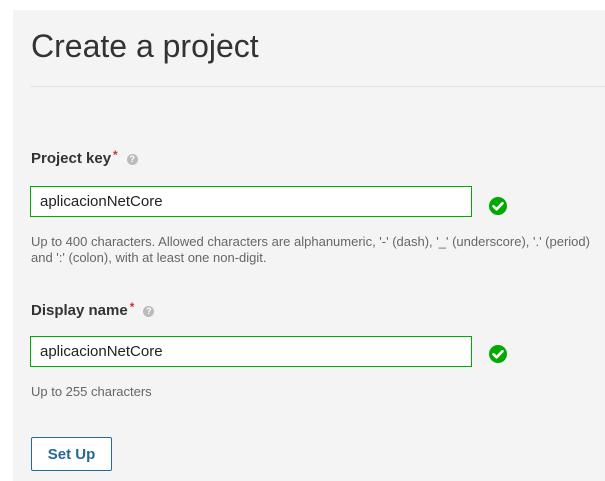  What do you see at coordinates (251, 351) in the screenshot?
I see `display-name-input` at bounding box center [251, 351].